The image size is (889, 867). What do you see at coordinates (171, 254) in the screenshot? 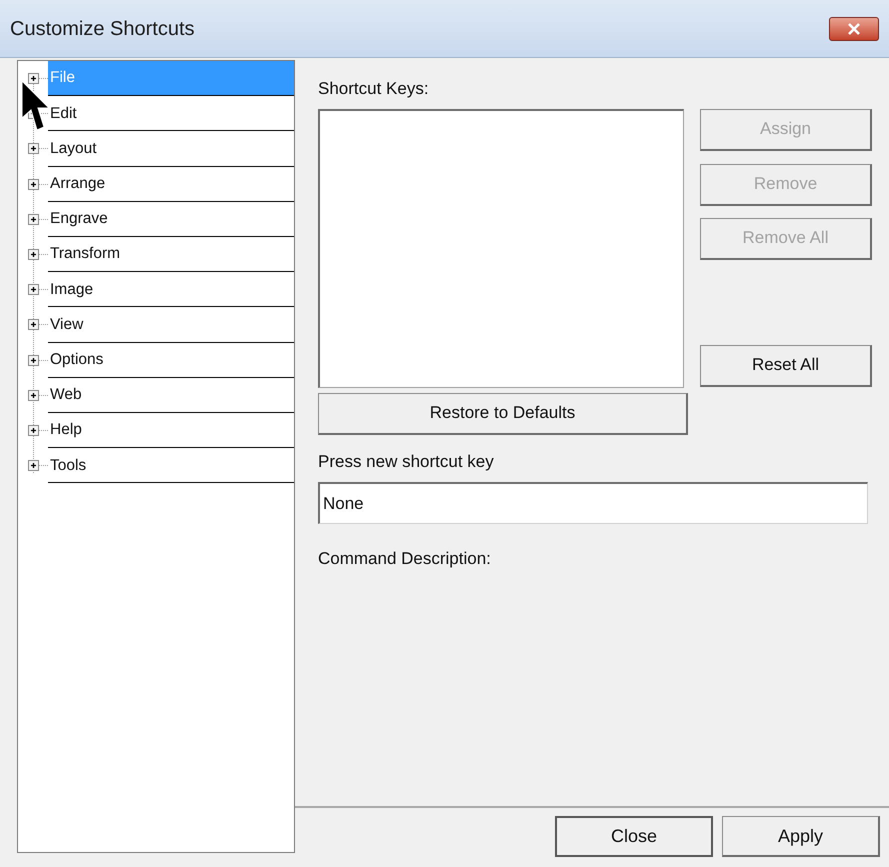
I see `tree-item: Transform` at bounding box center [171, 254].